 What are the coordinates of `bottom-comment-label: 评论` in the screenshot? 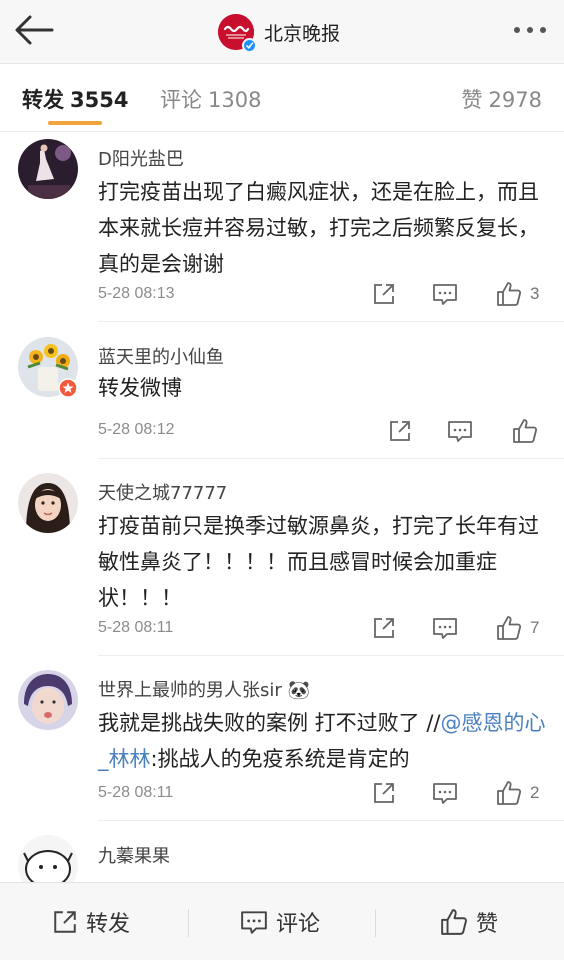 It's located at (298, 924).